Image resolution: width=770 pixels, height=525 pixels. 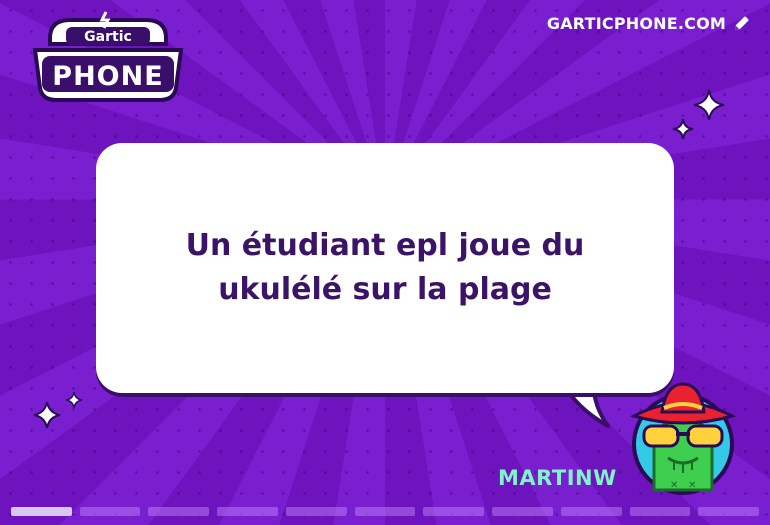 What do you see at coordinates (636, 23) in the screenshot?
I see `site-label: GARTICPHONE.COM` at bounding box center [636, 23].